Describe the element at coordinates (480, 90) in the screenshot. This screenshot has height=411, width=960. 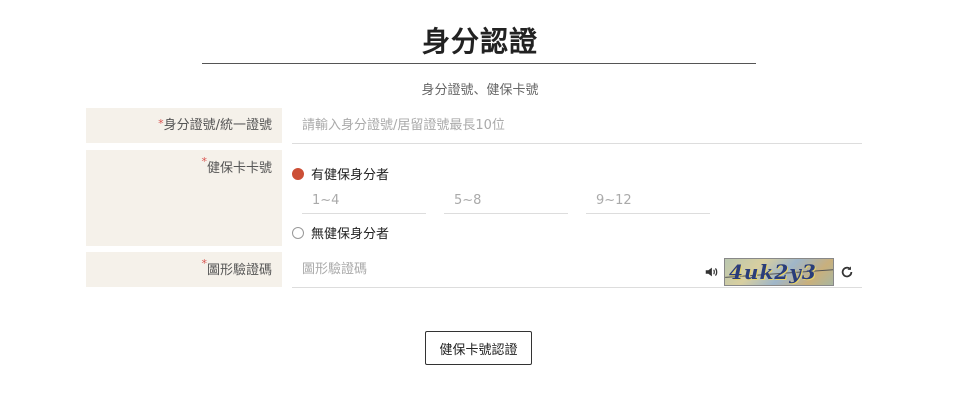
I see `page-subtitle: 身分證號、健保卡號` at that location.